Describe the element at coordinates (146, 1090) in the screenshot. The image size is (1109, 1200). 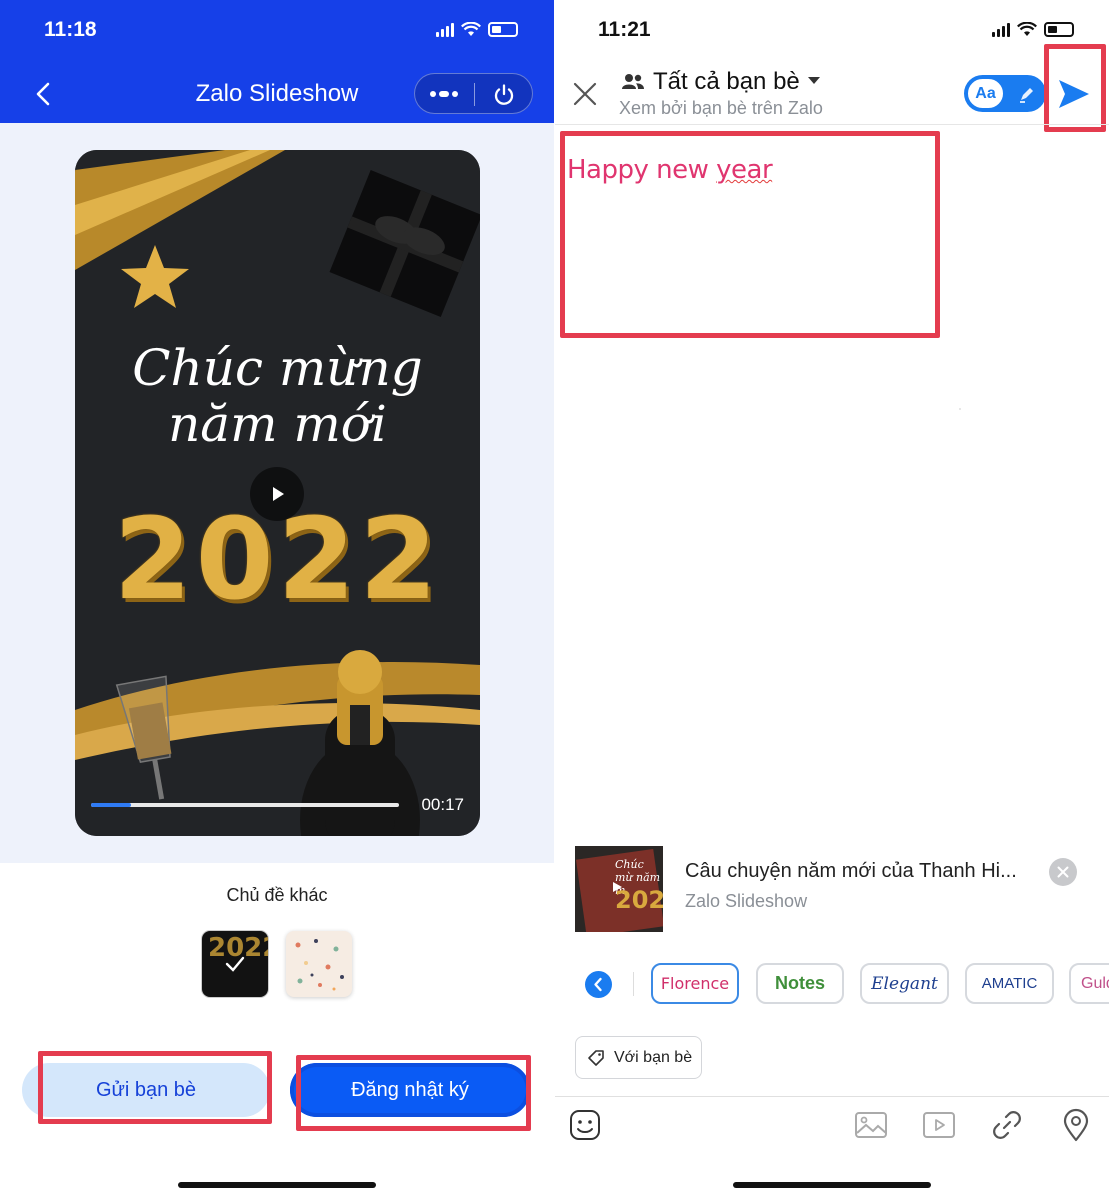
I see `send-to-friends-button: Gửi bạn bè` at that location.